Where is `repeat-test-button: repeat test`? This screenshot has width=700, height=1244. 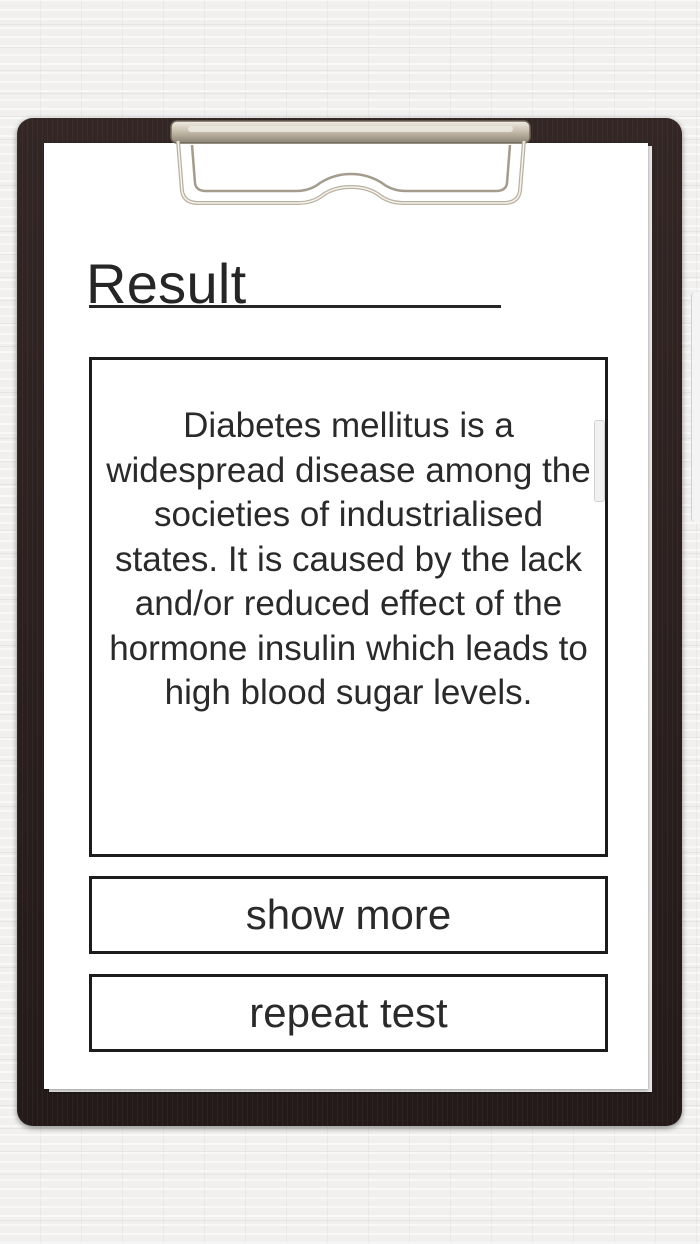
repeat-test-button: repeat test is located at coordinates (348, 1013).